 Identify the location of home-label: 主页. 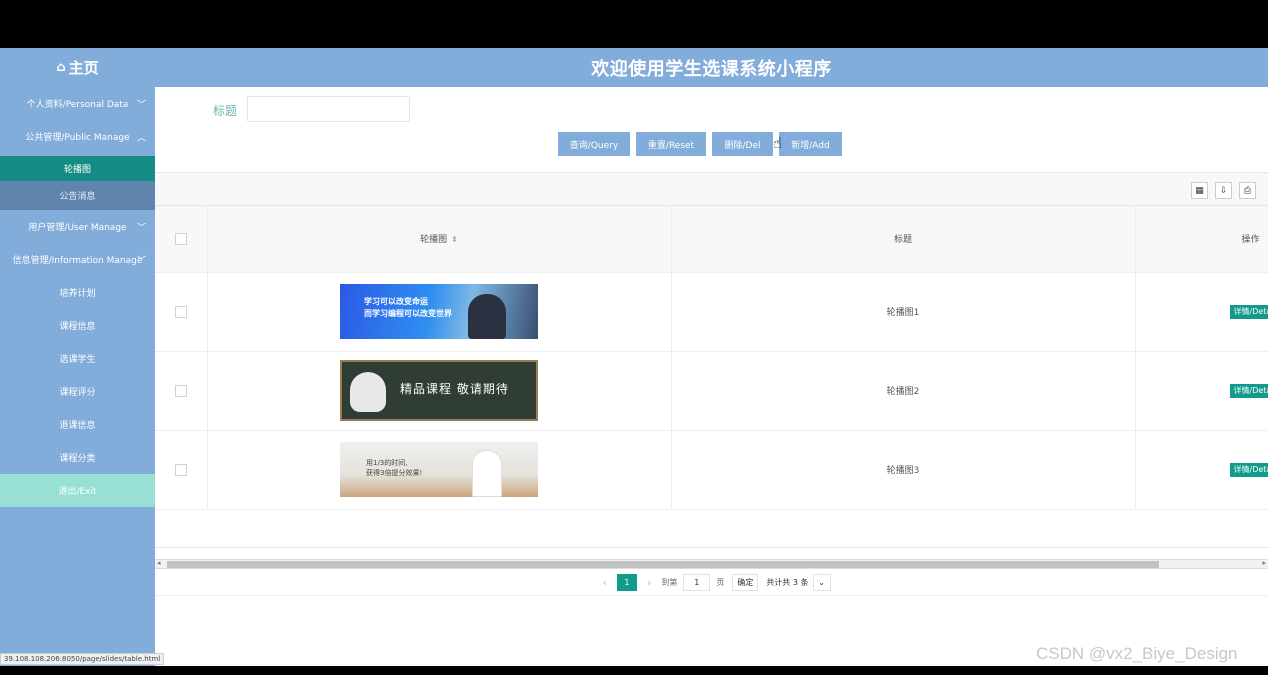
(83, 68).